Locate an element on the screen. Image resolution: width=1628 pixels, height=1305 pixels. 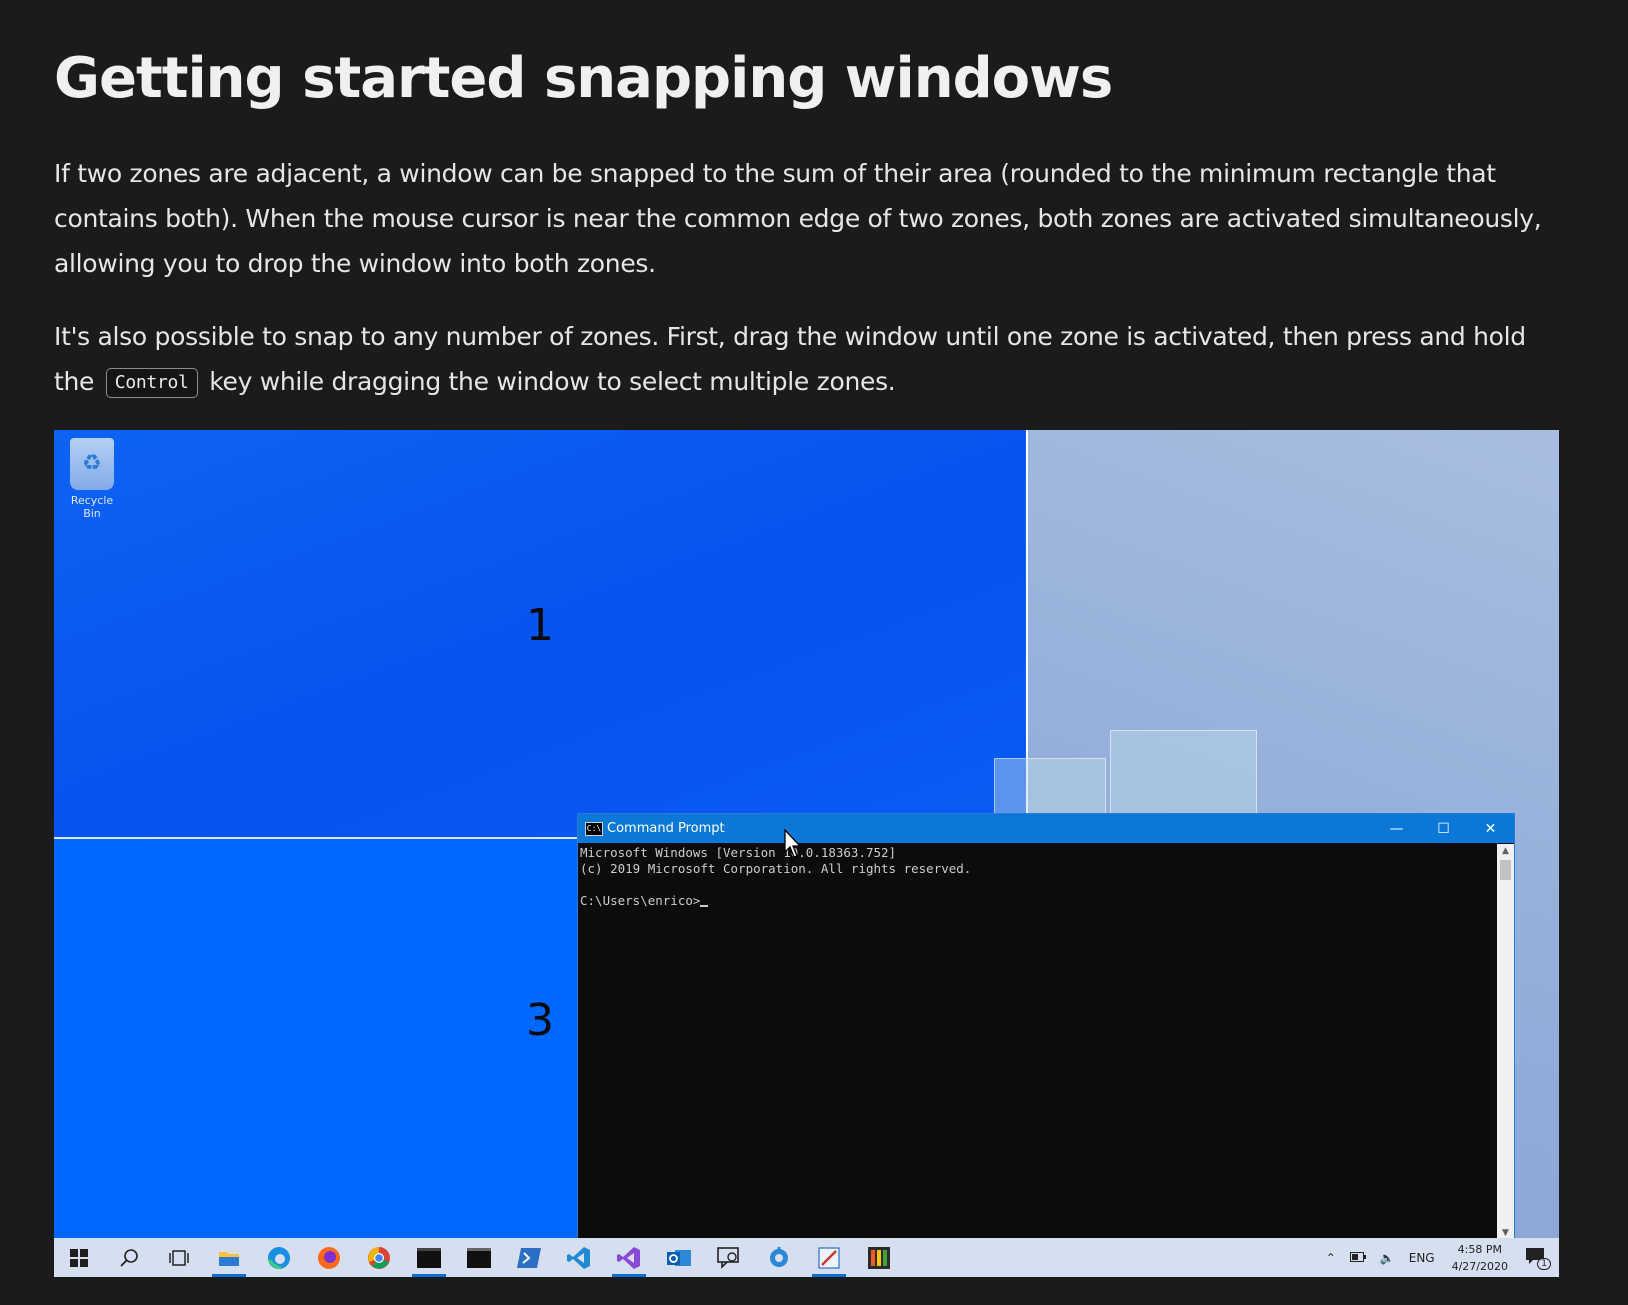
firefox-icon is located at coordinates (329, 1257).